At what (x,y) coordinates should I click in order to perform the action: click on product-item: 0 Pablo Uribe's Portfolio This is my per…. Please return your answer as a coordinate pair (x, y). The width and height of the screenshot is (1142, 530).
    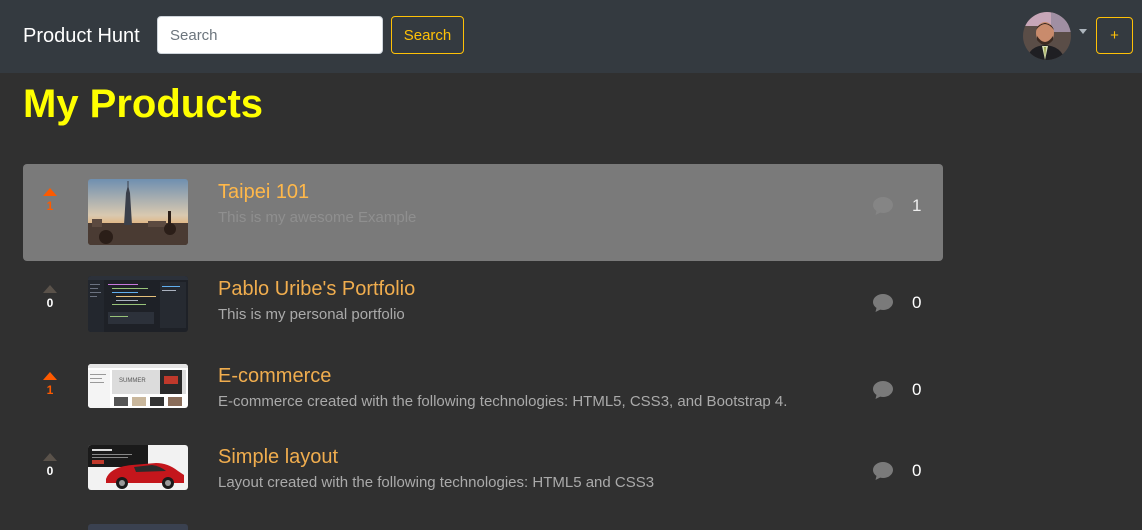
    Looking at the image, I should click on (483, 309).